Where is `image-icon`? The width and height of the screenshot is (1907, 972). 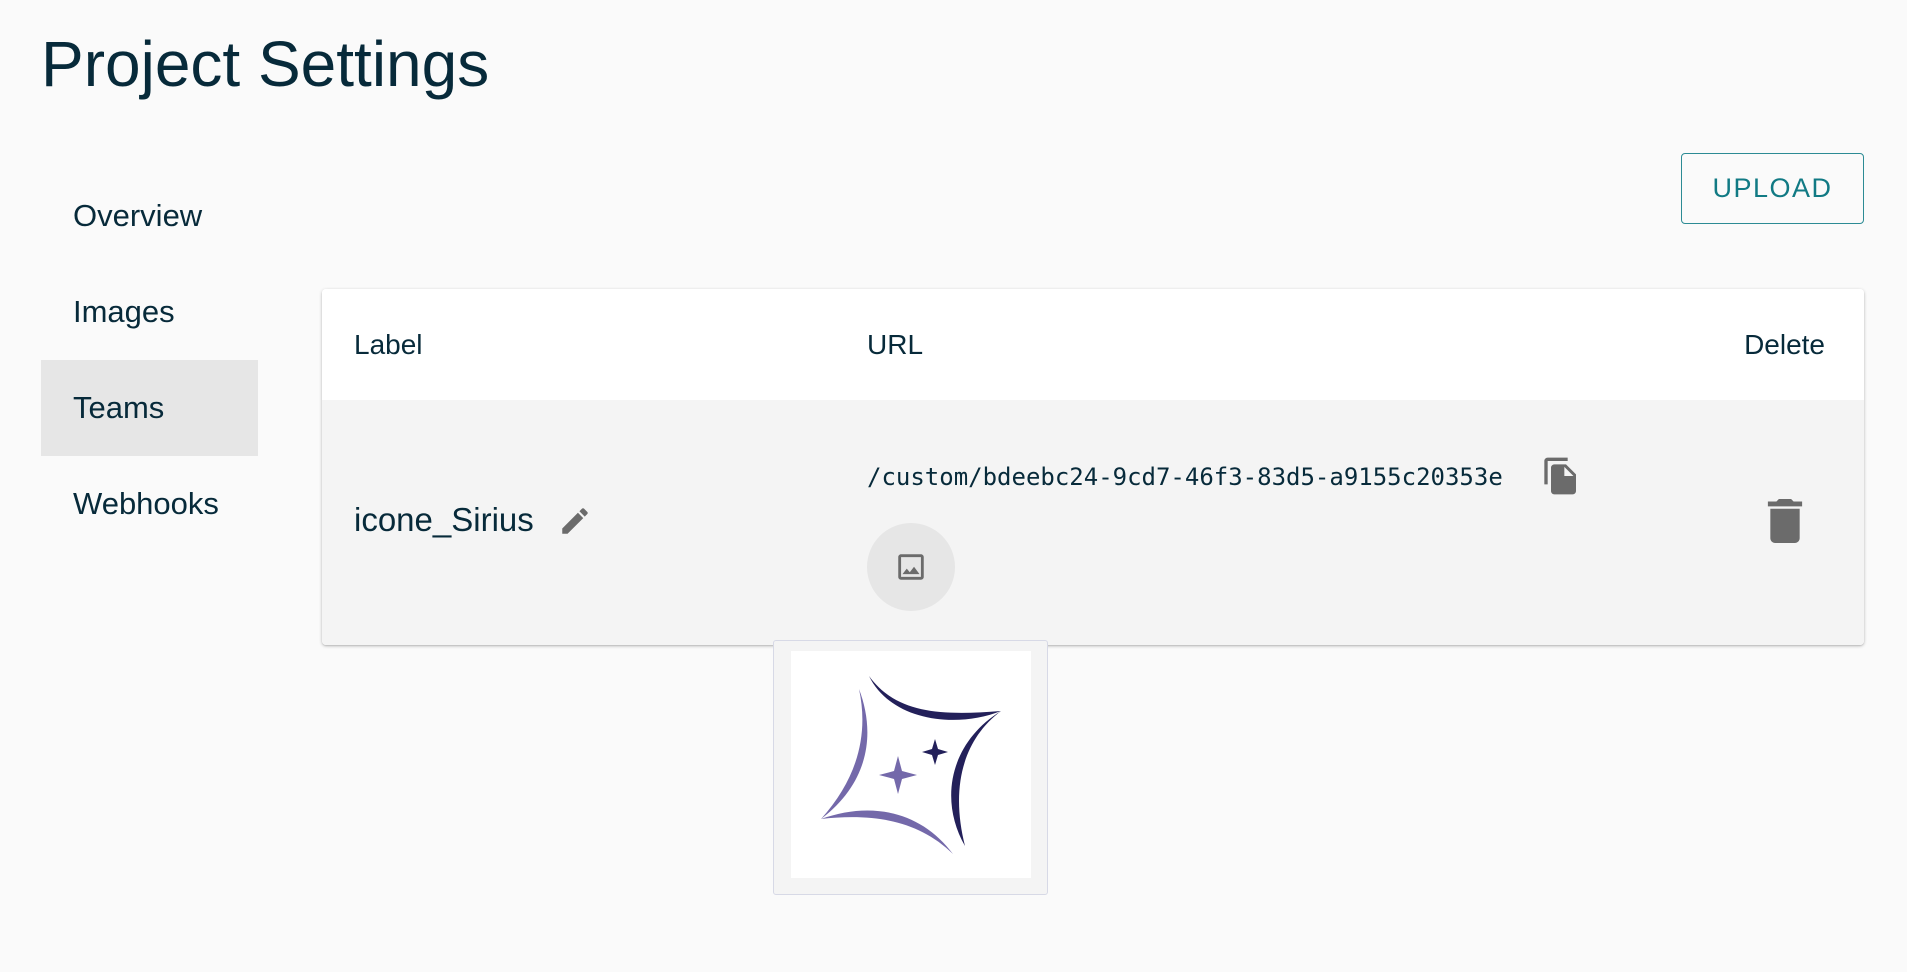 image-icon is located at coordinates (911, 567).